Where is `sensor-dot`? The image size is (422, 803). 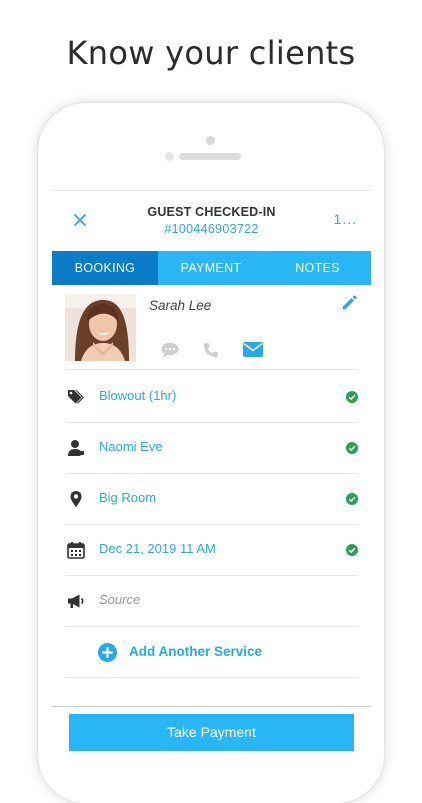
sensor-dot is located at coordinates (169, 156).